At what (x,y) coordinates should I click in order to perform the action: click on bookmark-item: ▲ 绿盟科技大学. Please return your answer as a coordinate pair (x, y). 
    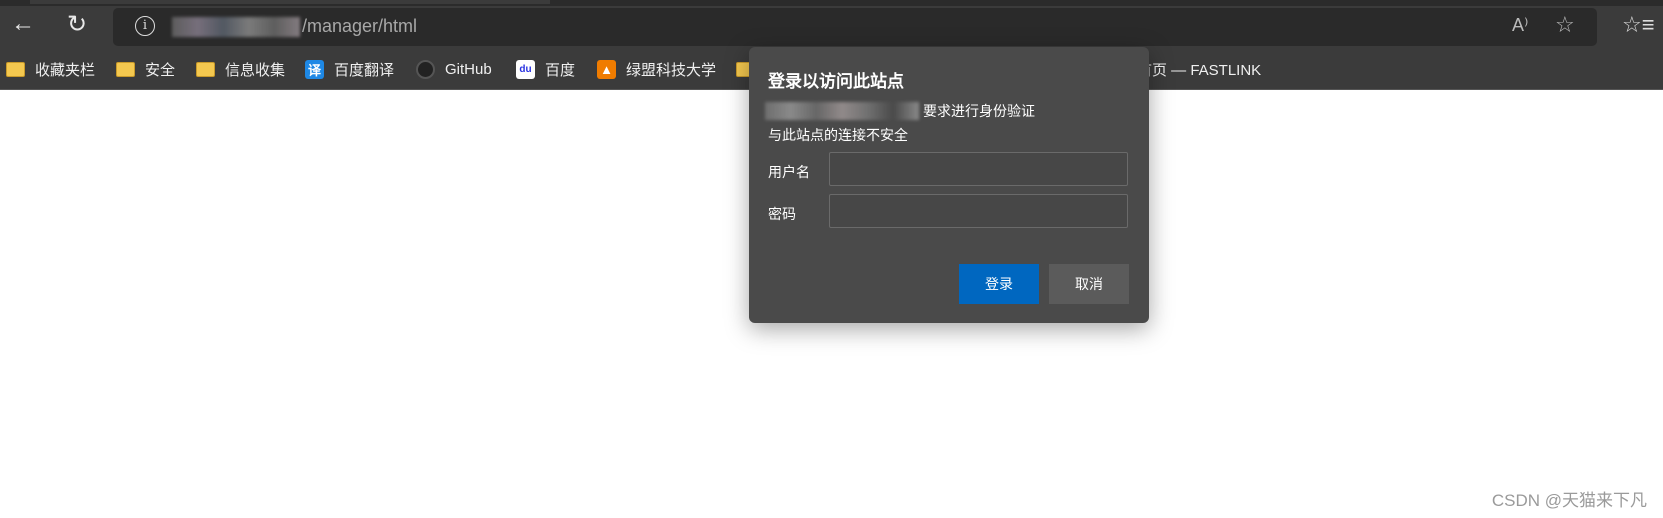
    Looking at the image, I should click on (656, 69).